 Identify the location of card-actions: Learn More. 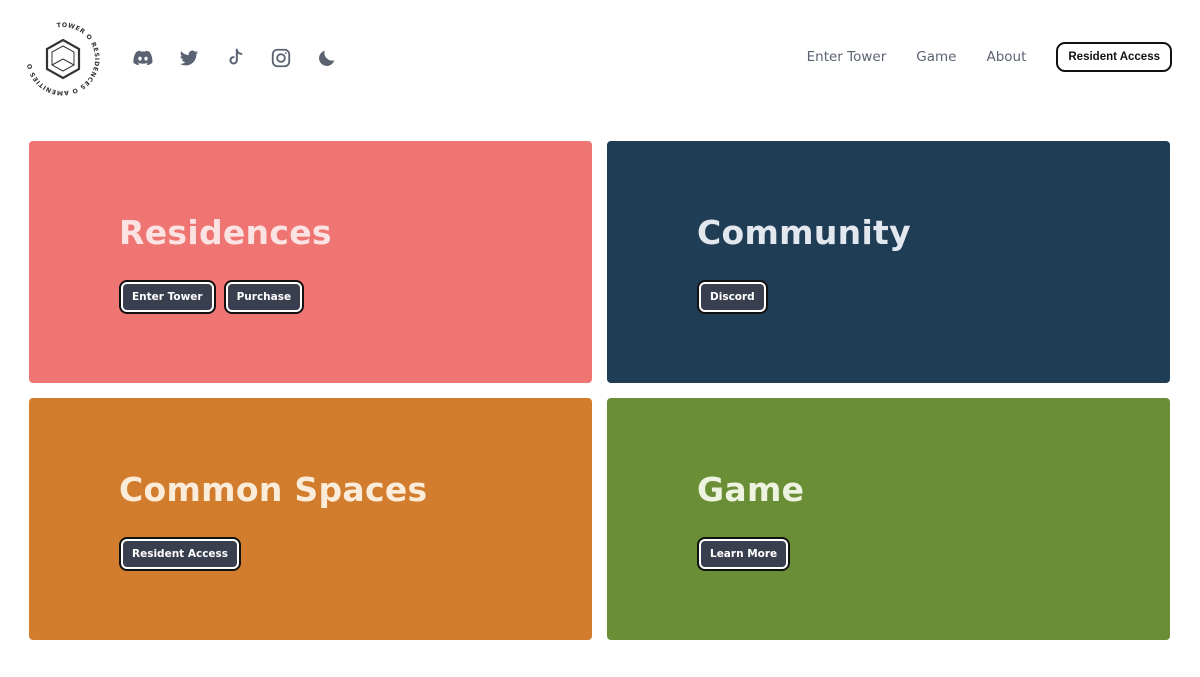
(743, 554).